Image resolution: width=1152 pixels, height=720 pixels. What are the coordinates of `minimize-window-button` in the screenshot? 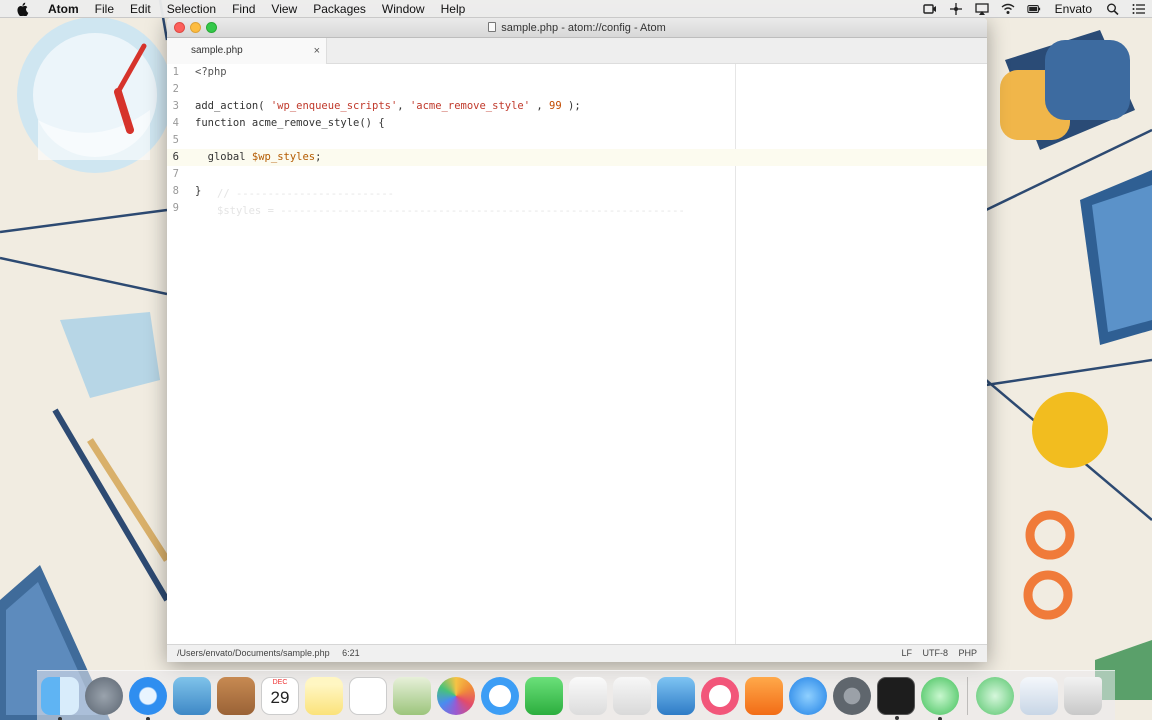 It's located at (195, 27).